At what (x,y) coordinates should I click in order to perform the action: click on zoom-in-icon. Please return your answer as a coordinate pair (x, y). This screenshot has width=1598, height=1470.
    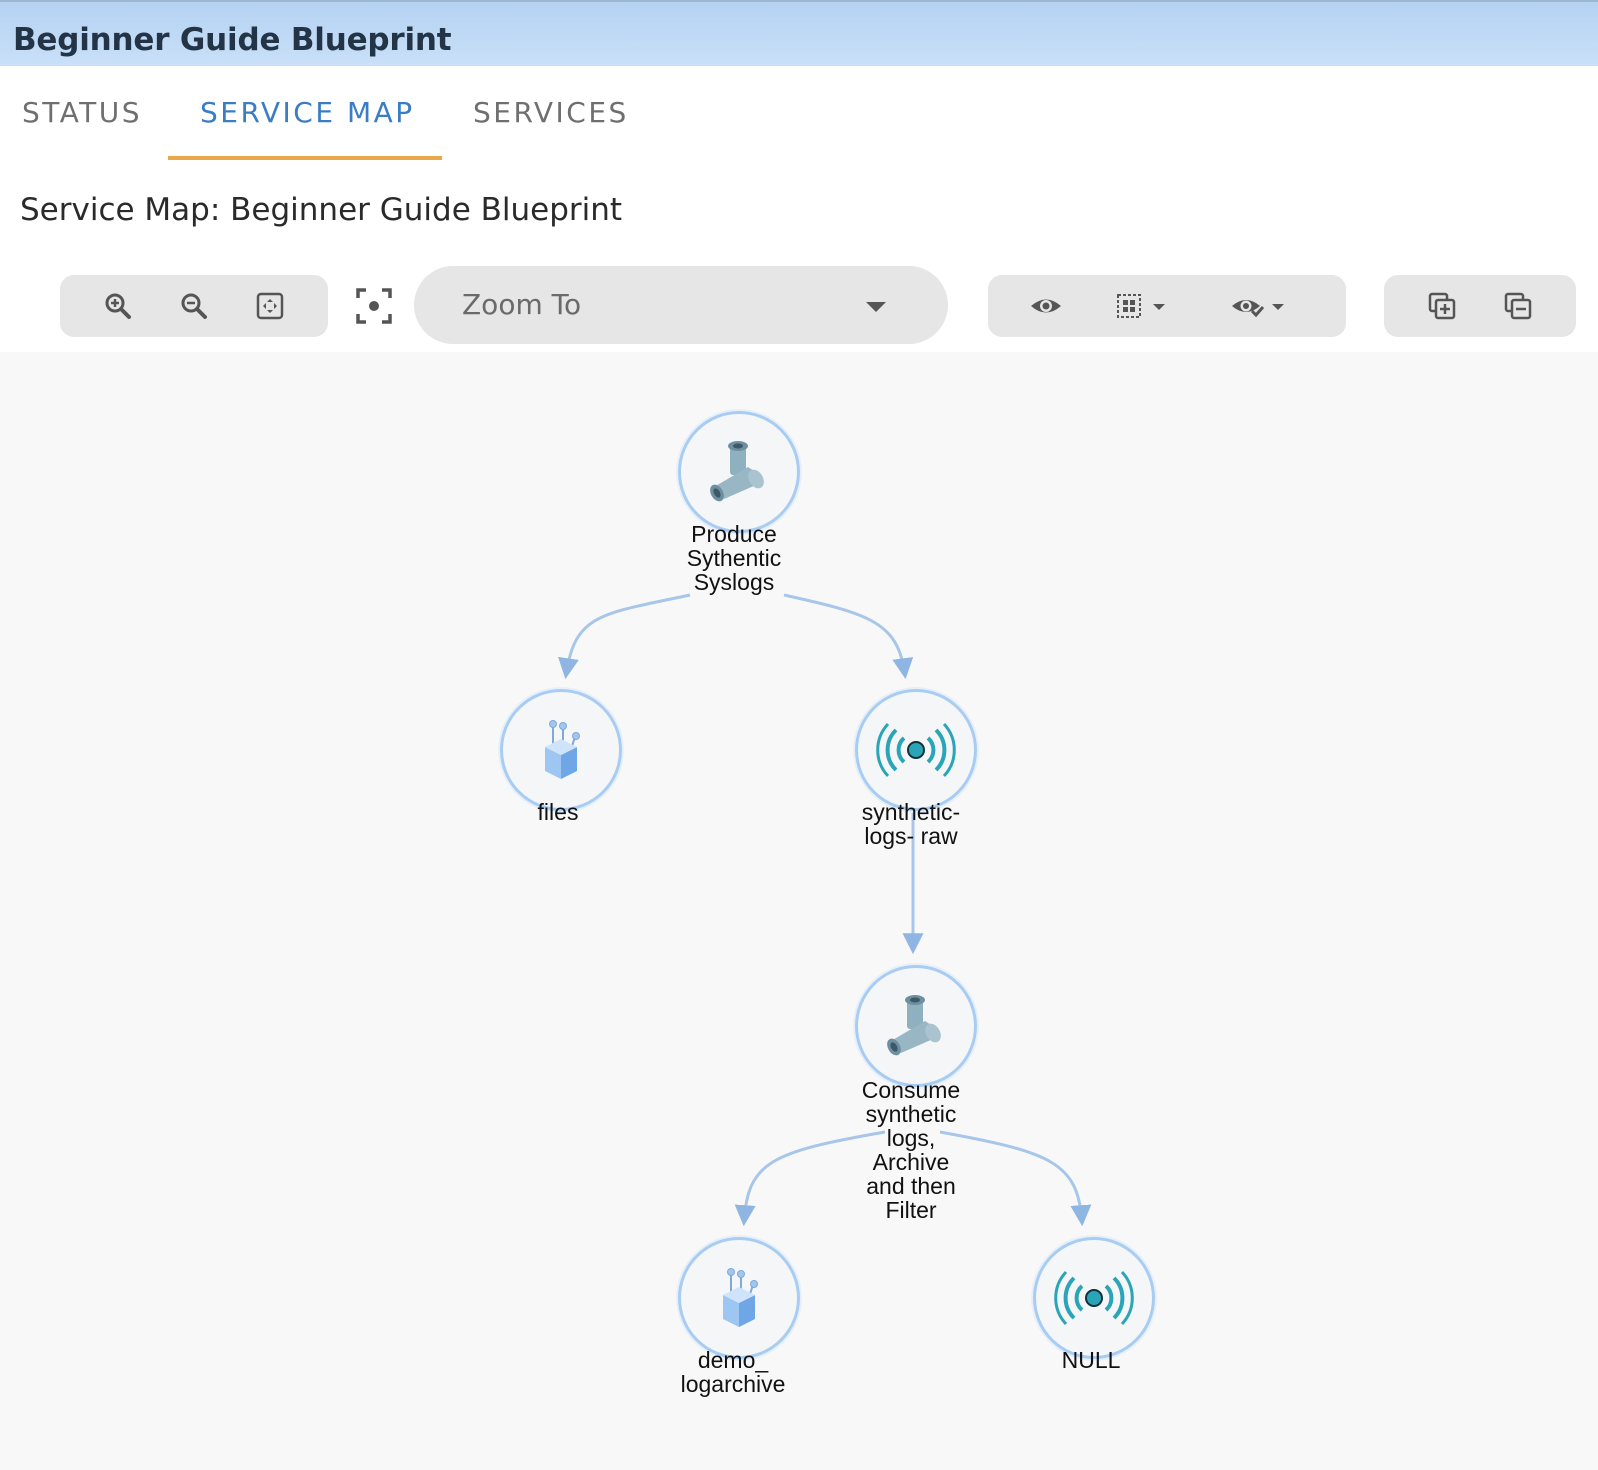
    Looking at the image, I should click on (118, 306).